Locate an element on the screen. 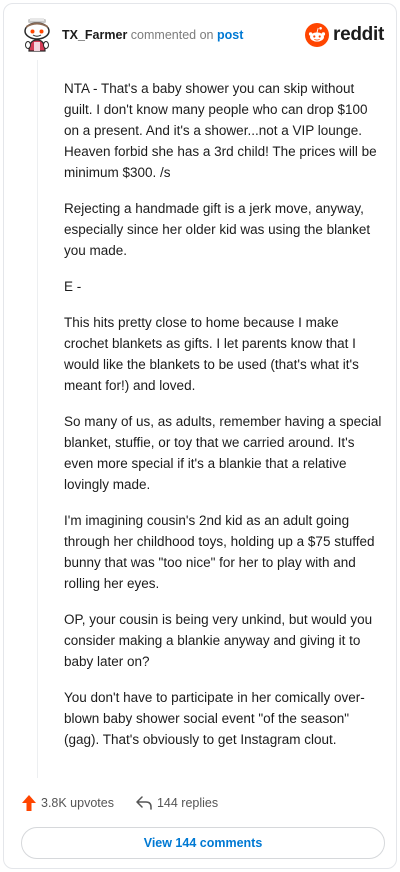  commented-on-text: commented on is located at coordinates (172, 35).